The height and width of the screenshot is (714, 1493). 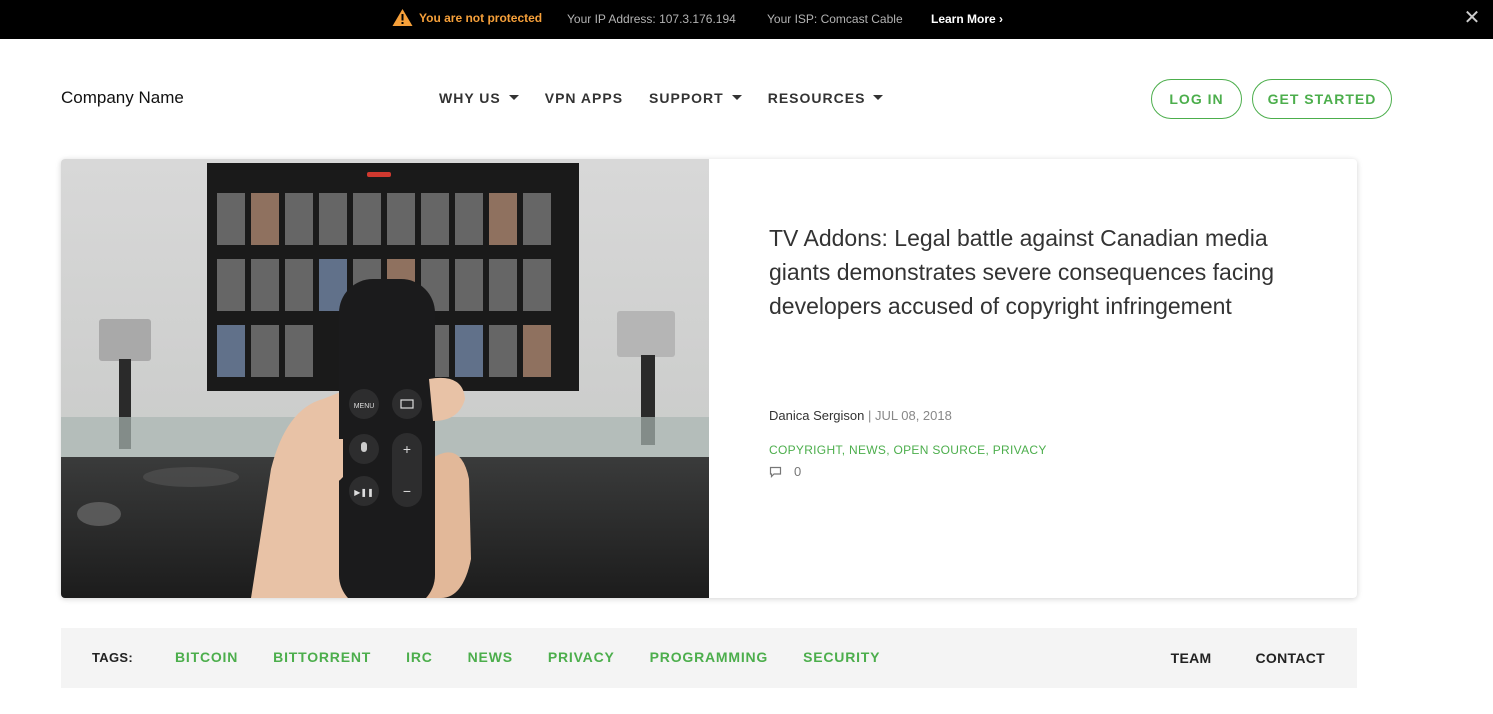 I want to click on article-date: JUL 08, 2018, so click(x=913, y=415).